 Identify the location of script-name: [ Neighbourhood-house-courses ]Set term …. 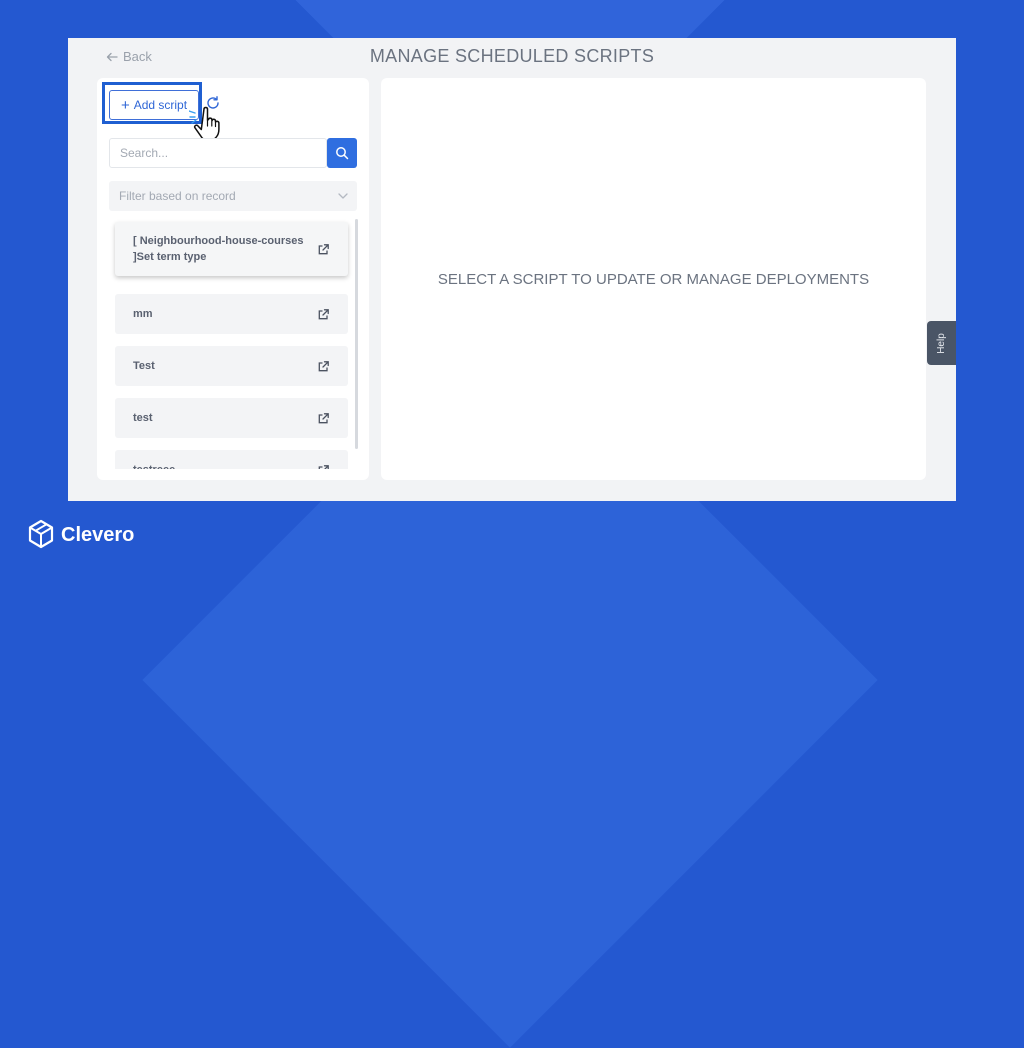
(218, 249).